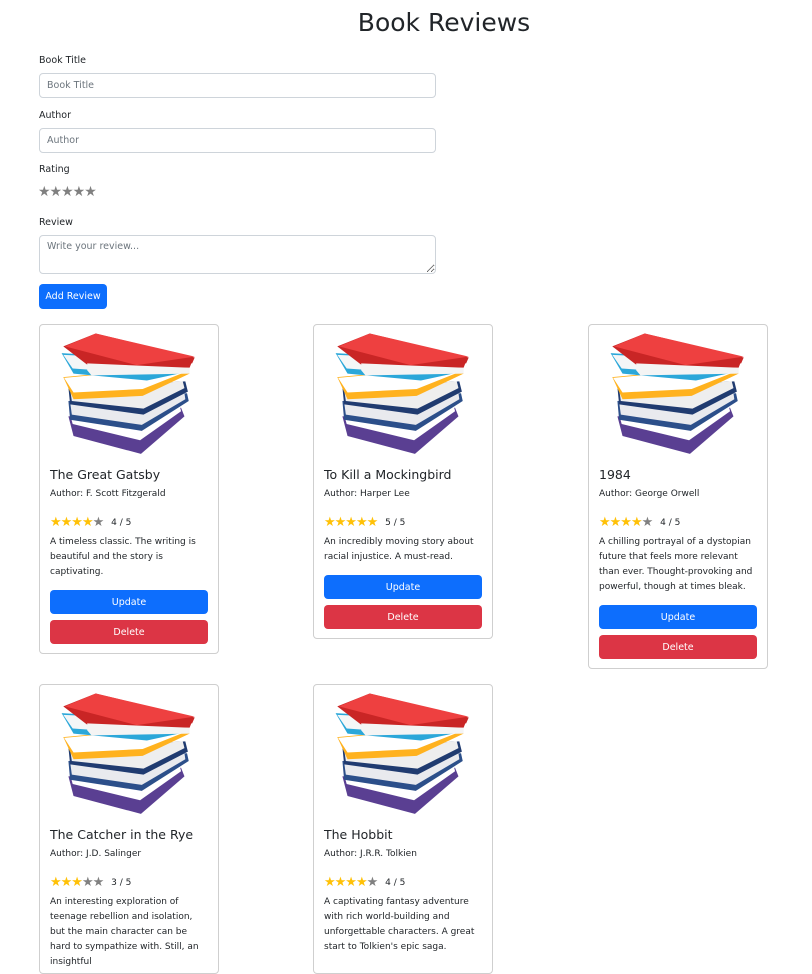 This screenshot has width=812, height=974. Describe the element at coordinates (237, 254) in the screenshot. I see `review-textarea` at that location.